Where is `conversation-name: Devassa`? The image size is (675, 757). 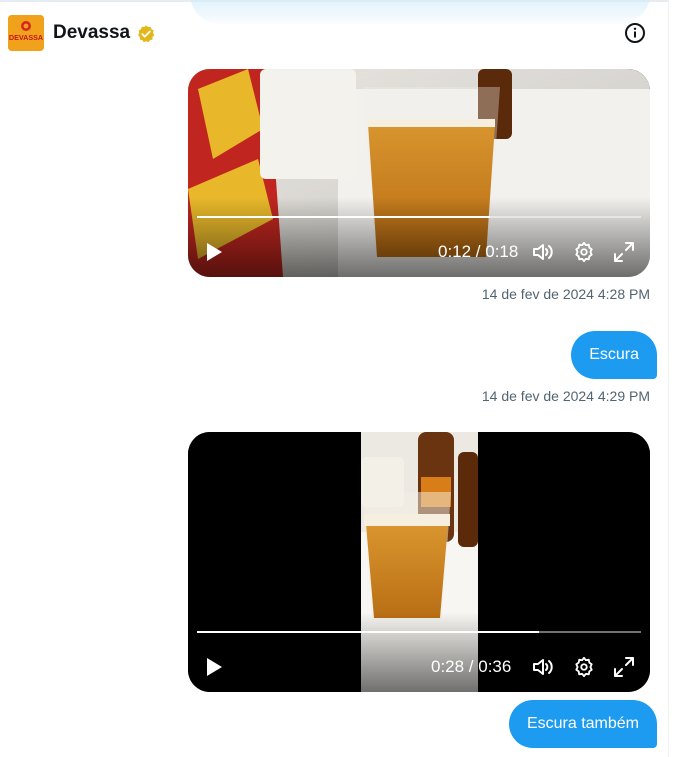
conversation-name: Devassa is located at coordinates (91, 33).